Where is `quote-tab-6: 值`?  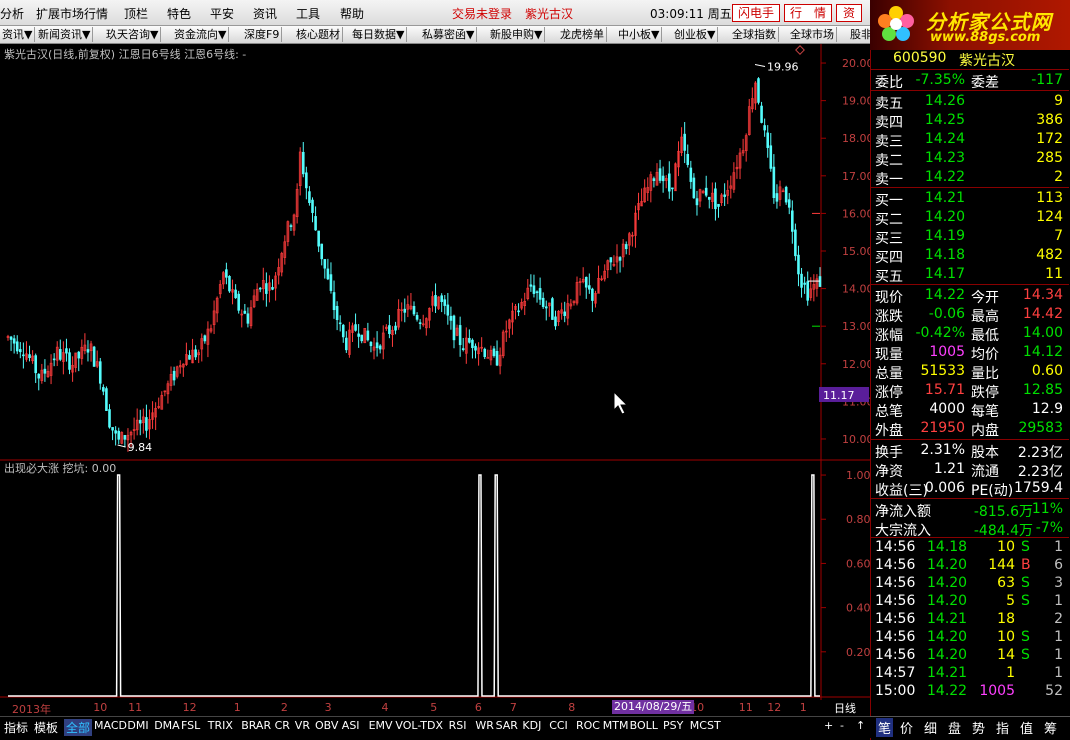
quote-tab-6: 值 is located at coordinates (1026, 727).